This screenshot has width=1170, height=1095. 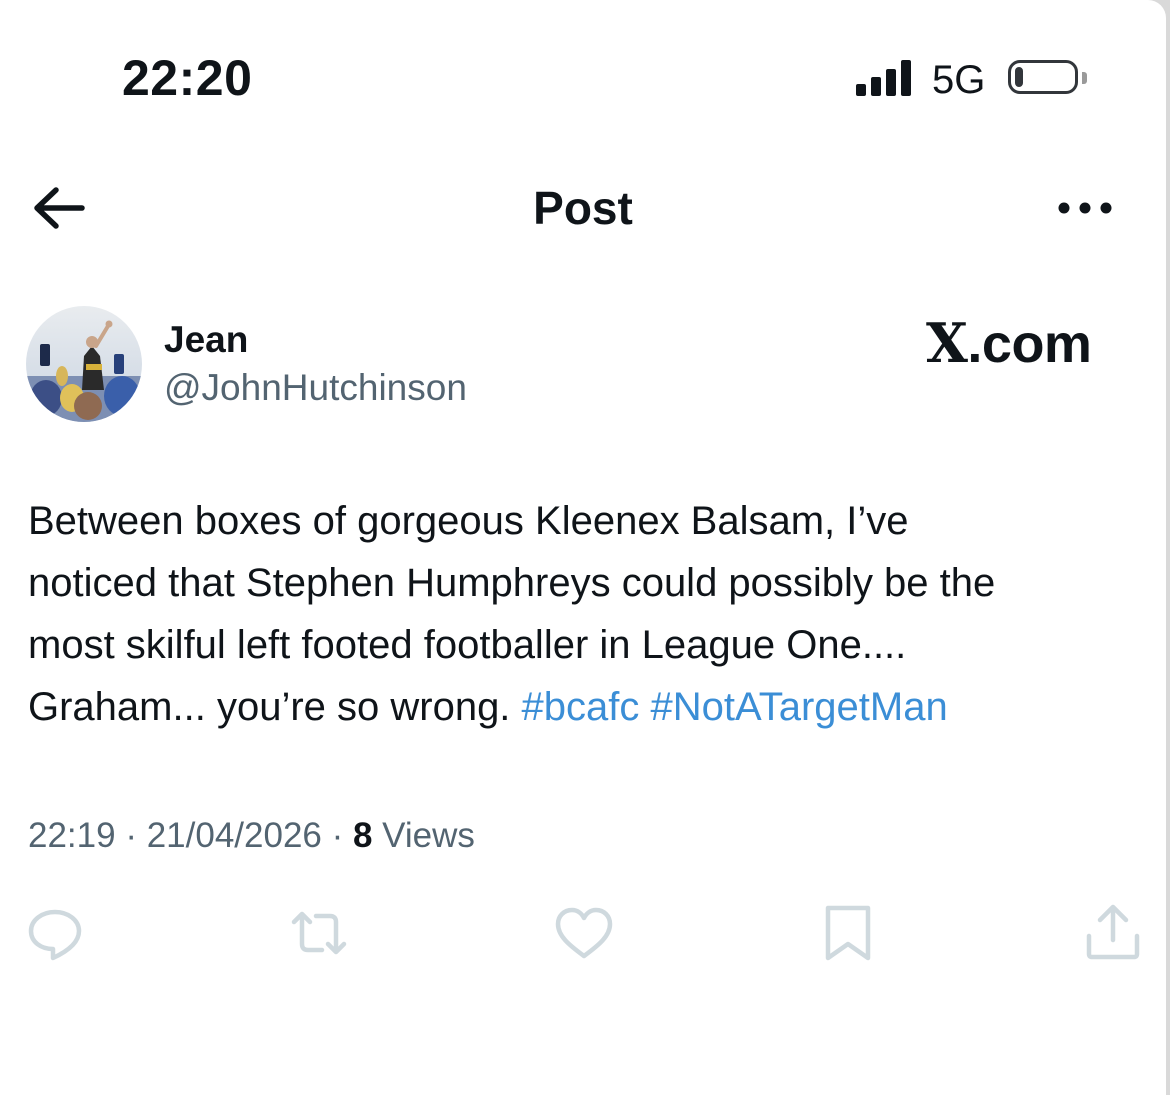 I want to click on status-time: 22:20, so click(x=187, y=78).